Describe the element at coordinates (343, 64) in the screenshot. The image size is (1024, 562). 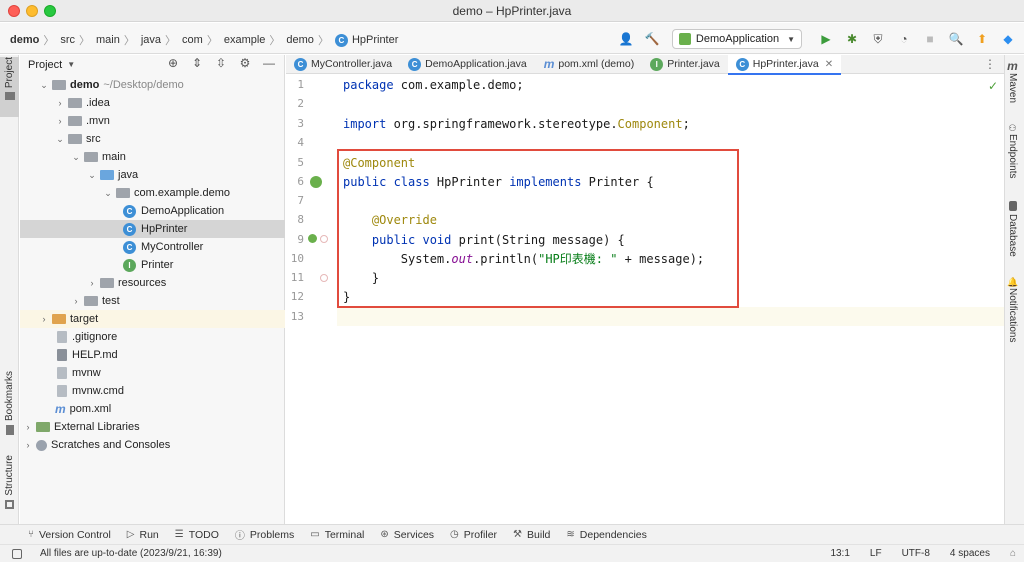
I see `tab-mycontroller: C MyController.java` at that location.